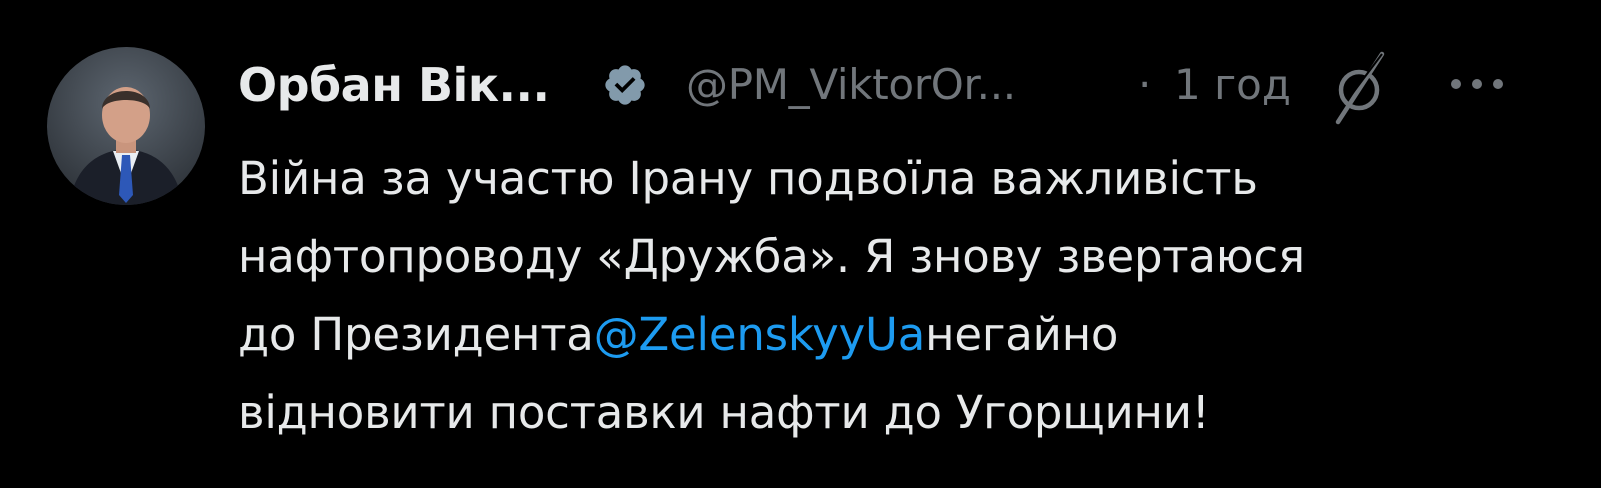 This screenshot has width=1601, height=488. I want to click on tweet-text-line: до Президента@ZelenskyyUaнегайно, so click(898, 335).